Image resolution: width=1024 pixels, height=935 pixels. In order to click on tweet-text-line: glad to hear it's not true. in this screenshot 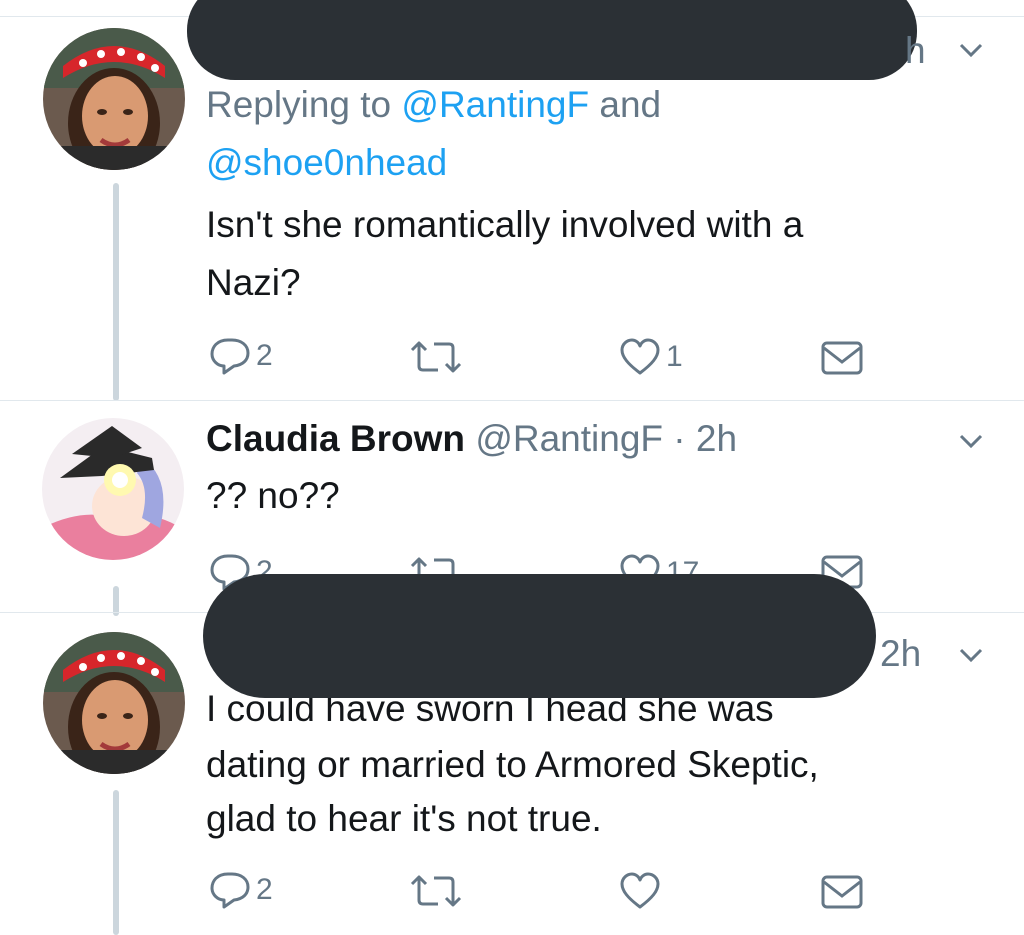, I will do `click(404, 818)`.